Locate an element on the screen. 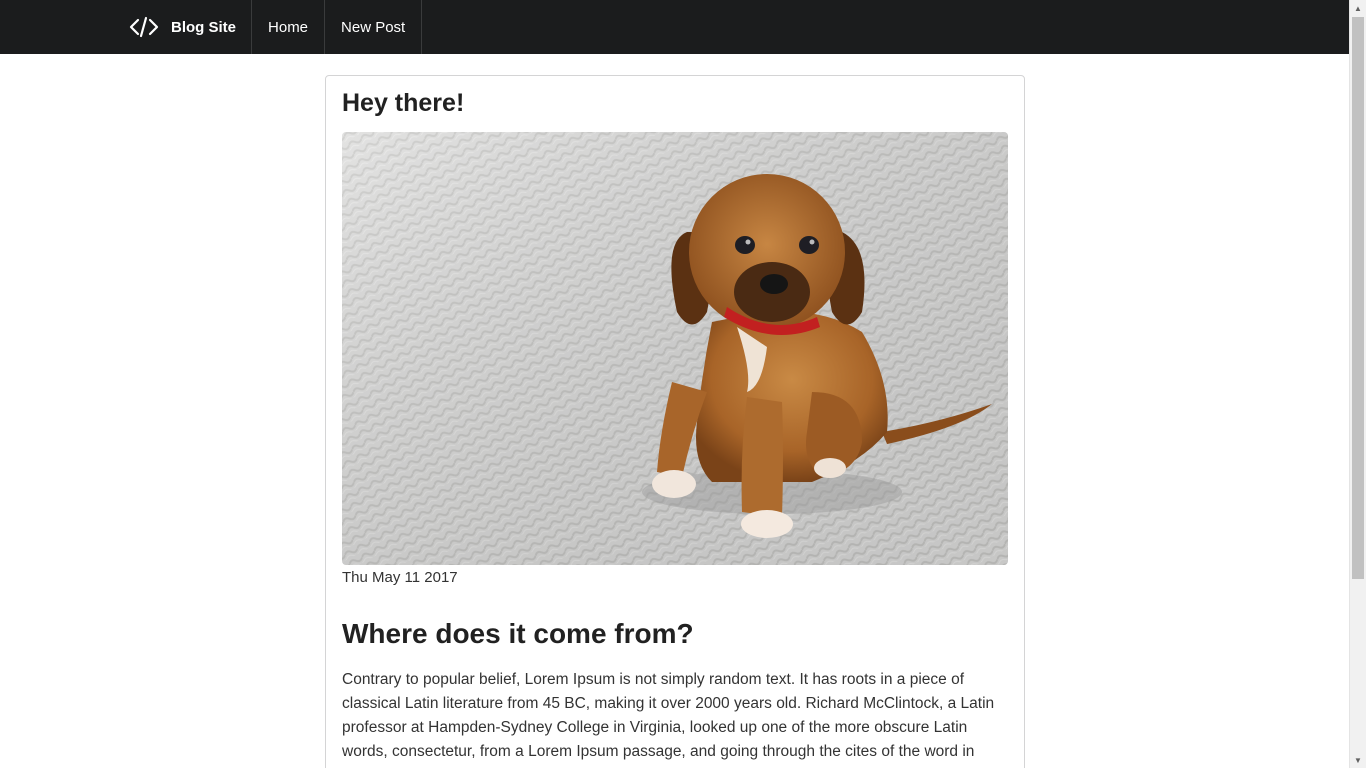 This screenshot has width=1366, height=768. brand-label: Blog Site is located at coordinates (204, 27).